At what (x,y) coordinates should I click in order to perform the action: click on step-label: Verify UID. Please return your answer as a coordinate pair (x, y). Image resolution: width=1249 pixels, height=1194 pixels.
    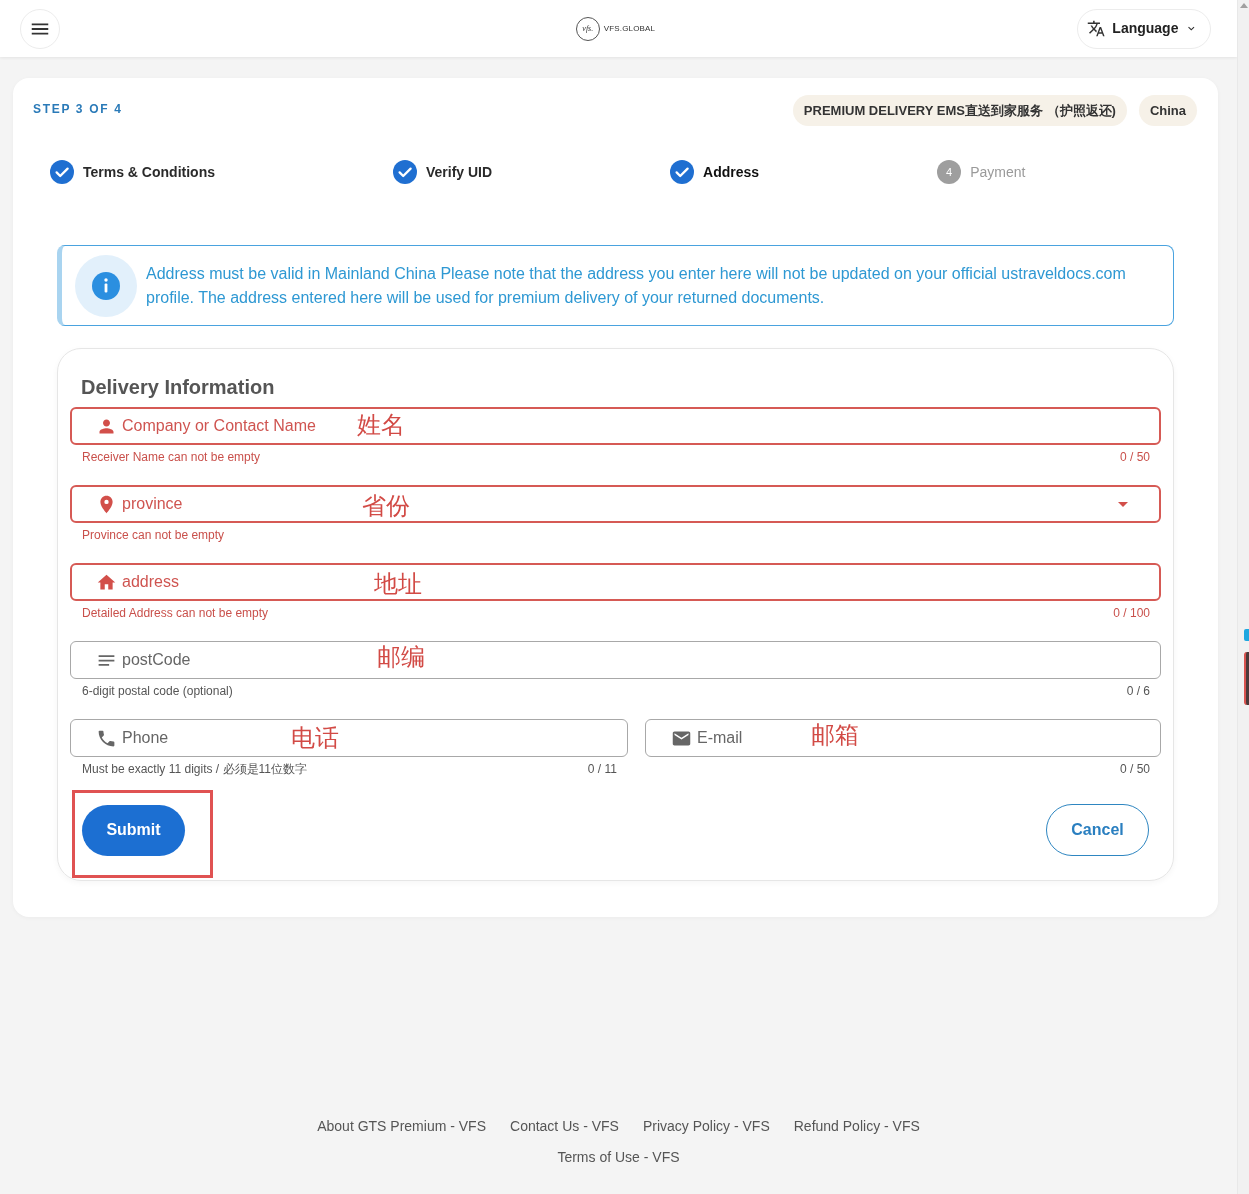
    Looking at the image, I should click on (459, 172).